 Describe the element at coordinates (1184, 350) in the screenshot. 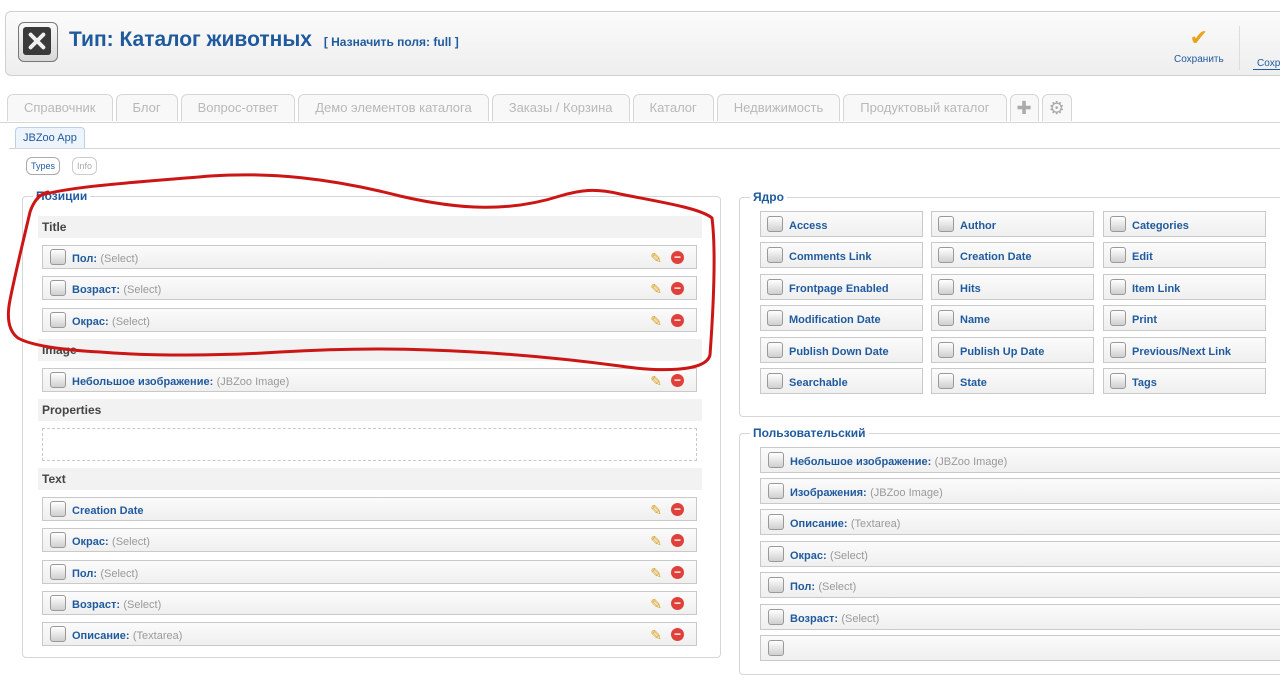

I see `core-element: Previous/Next Link` at that location.